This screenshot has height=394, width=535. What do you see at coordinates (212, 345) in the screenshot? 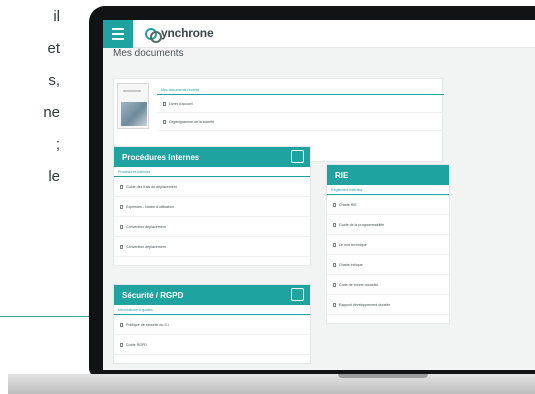
I see `list-item: Guide RGPD` at bounding box center [212, 345].